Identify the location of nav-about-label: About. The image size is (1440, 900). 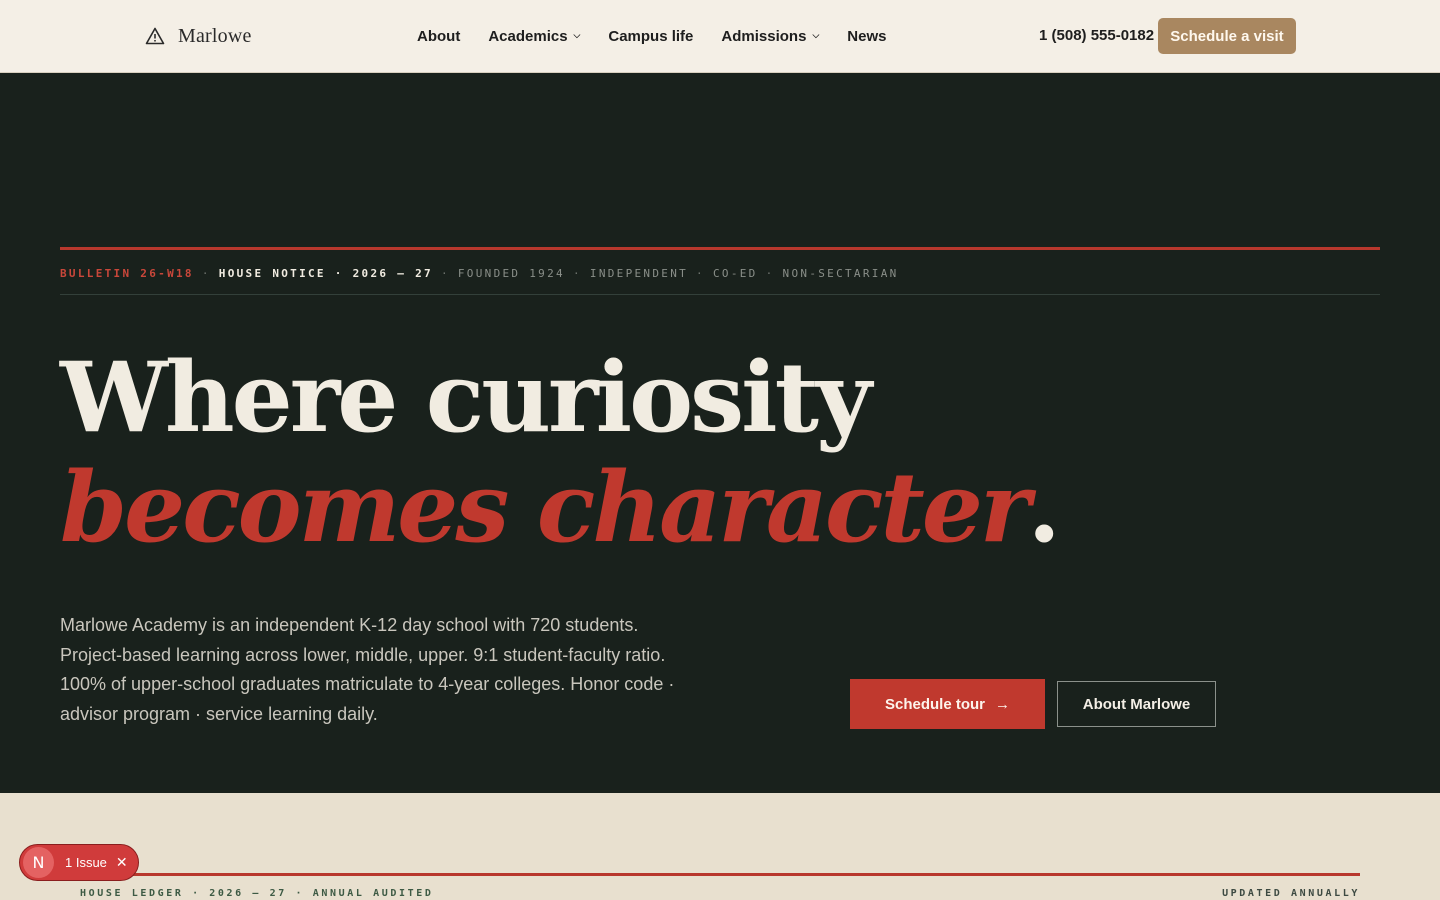
(439, 36).